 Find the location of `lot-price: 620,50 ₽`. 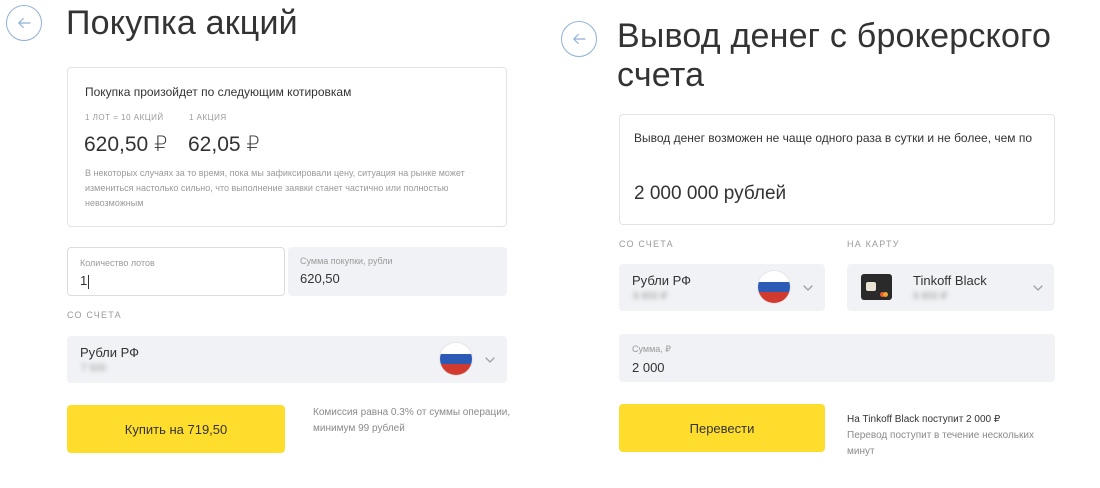

lot-price: 620,50 ₽ is located at coordinates (126, 144).